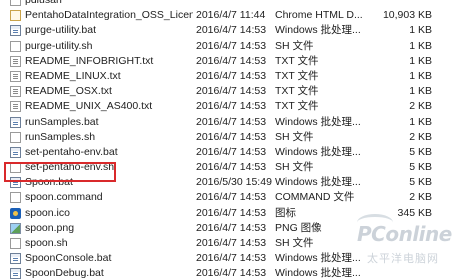 This screenshot has width=467, height=279. Describe the element at coordinates (61, 30) in the screenshot. I see `file-name: purge-utility.bat` at that location.